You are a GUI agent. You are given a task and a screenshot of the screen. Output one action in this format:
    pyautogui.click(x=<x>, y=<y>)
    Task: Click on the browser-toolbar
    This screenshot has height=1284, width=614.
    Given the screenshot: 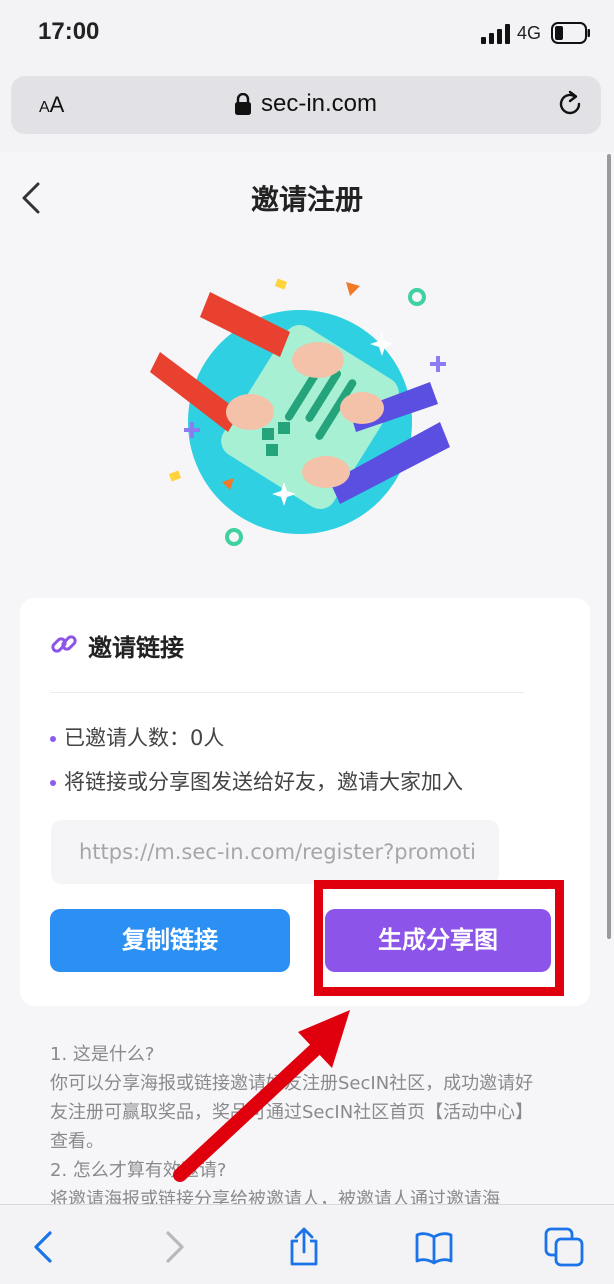 What is the action you would take?
    pyautogui.click(x=307, y=1244)
    